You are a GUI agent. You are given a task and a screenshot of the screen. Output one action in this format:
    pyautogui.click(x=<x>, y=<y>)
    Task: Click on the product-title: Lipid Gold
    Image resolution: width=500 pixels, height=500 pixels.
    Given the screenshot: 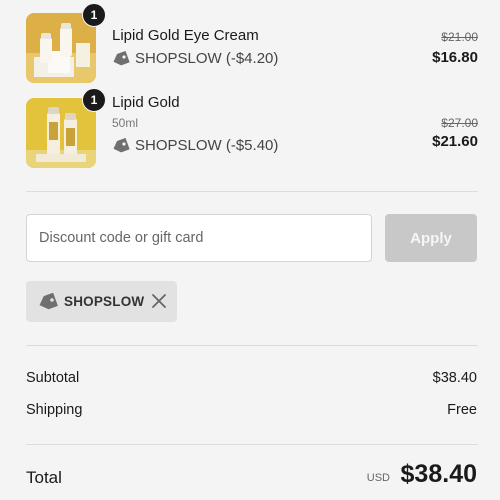 What is the action you would take?
    pyautogui.click(x=146, y=102)
    